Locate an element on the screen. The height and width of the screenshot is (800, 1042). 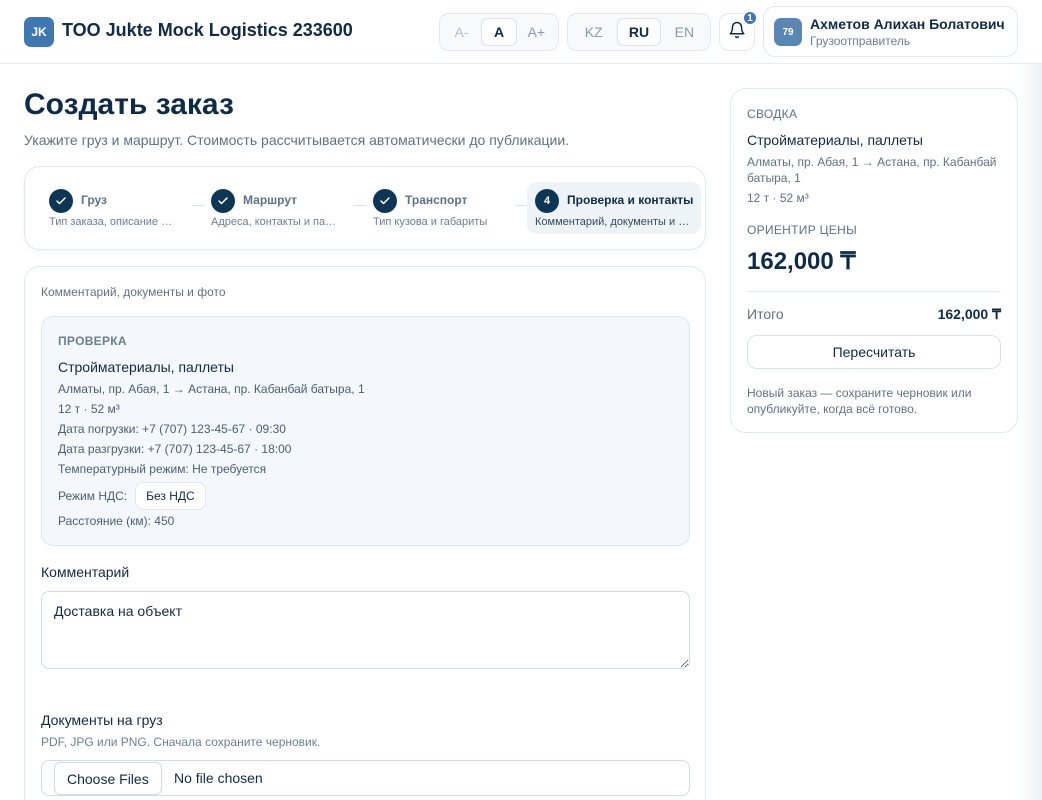
step-title: Проверка и контакты is located at coordinates (630, 200).